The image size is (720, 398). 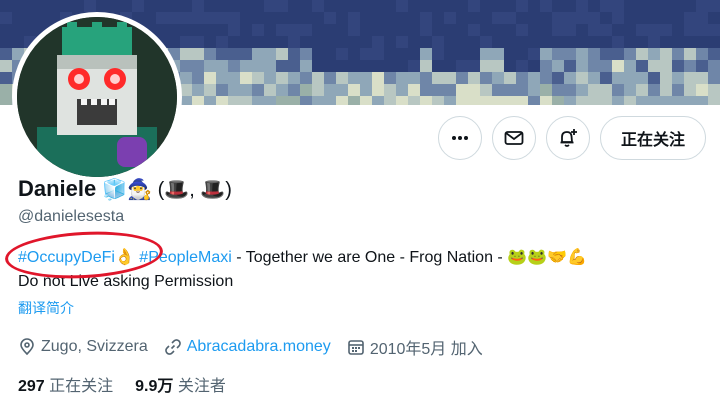 What do you see at coordinates (652, 138) in the screenshot?
I see `following-button: 正在关注` at bounding box center [652, 138].